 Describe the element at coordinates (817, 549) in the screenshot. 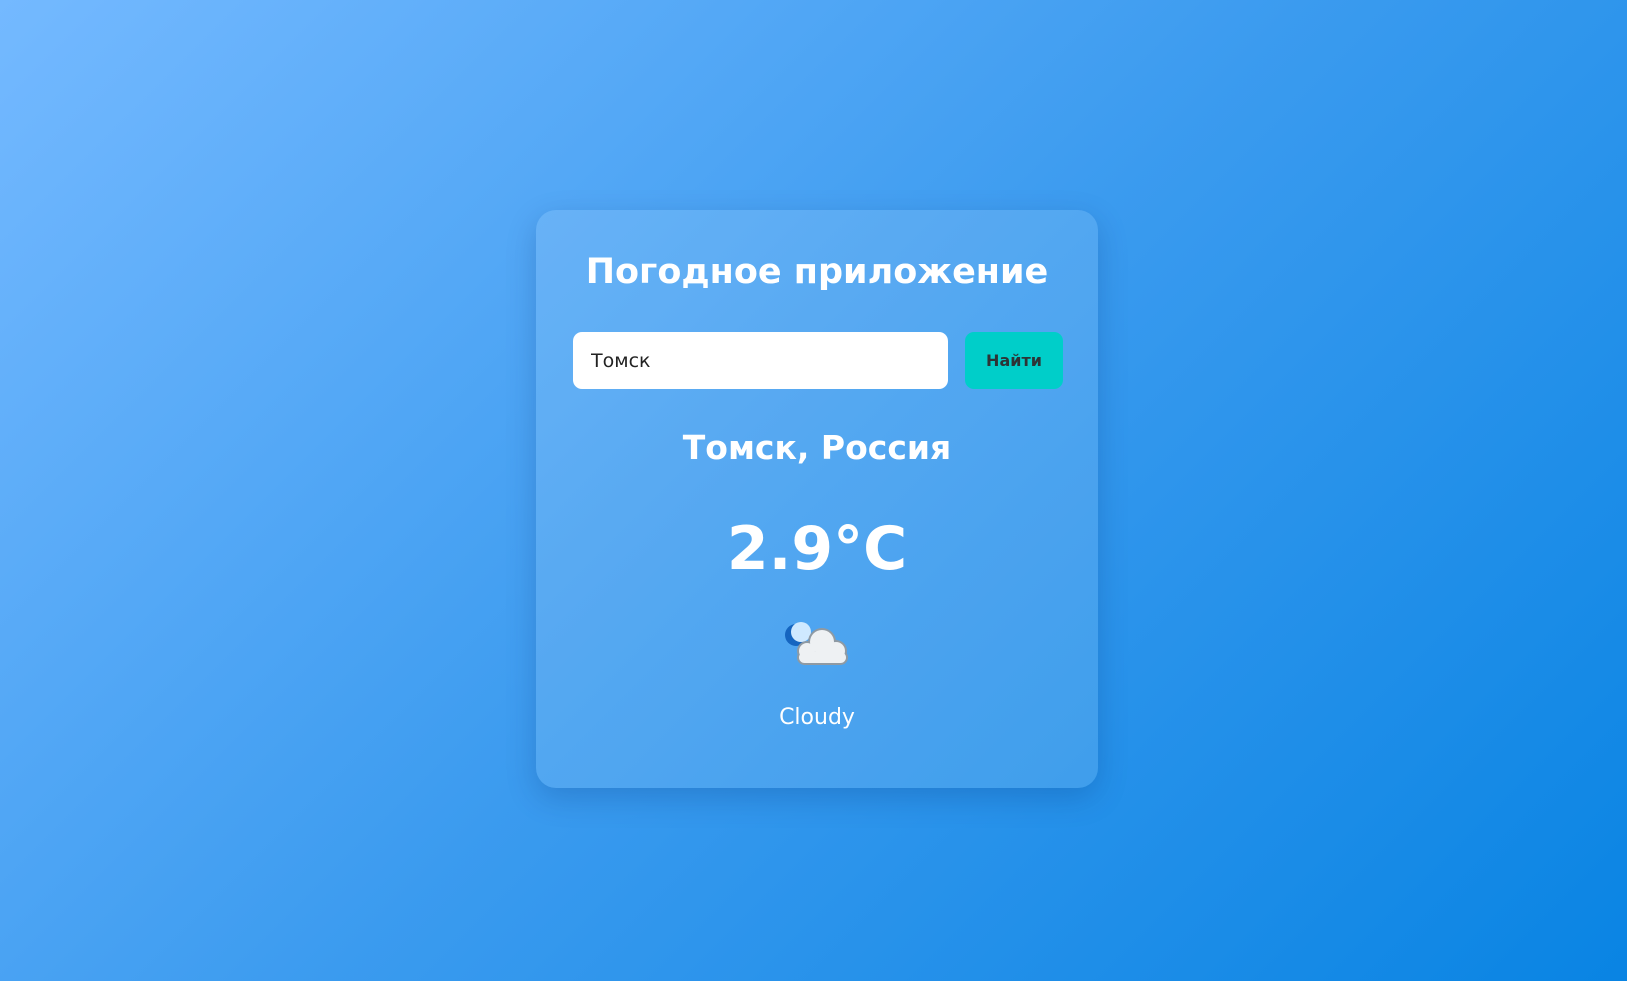

I see `temperature-value: 2.9°C` at that location.